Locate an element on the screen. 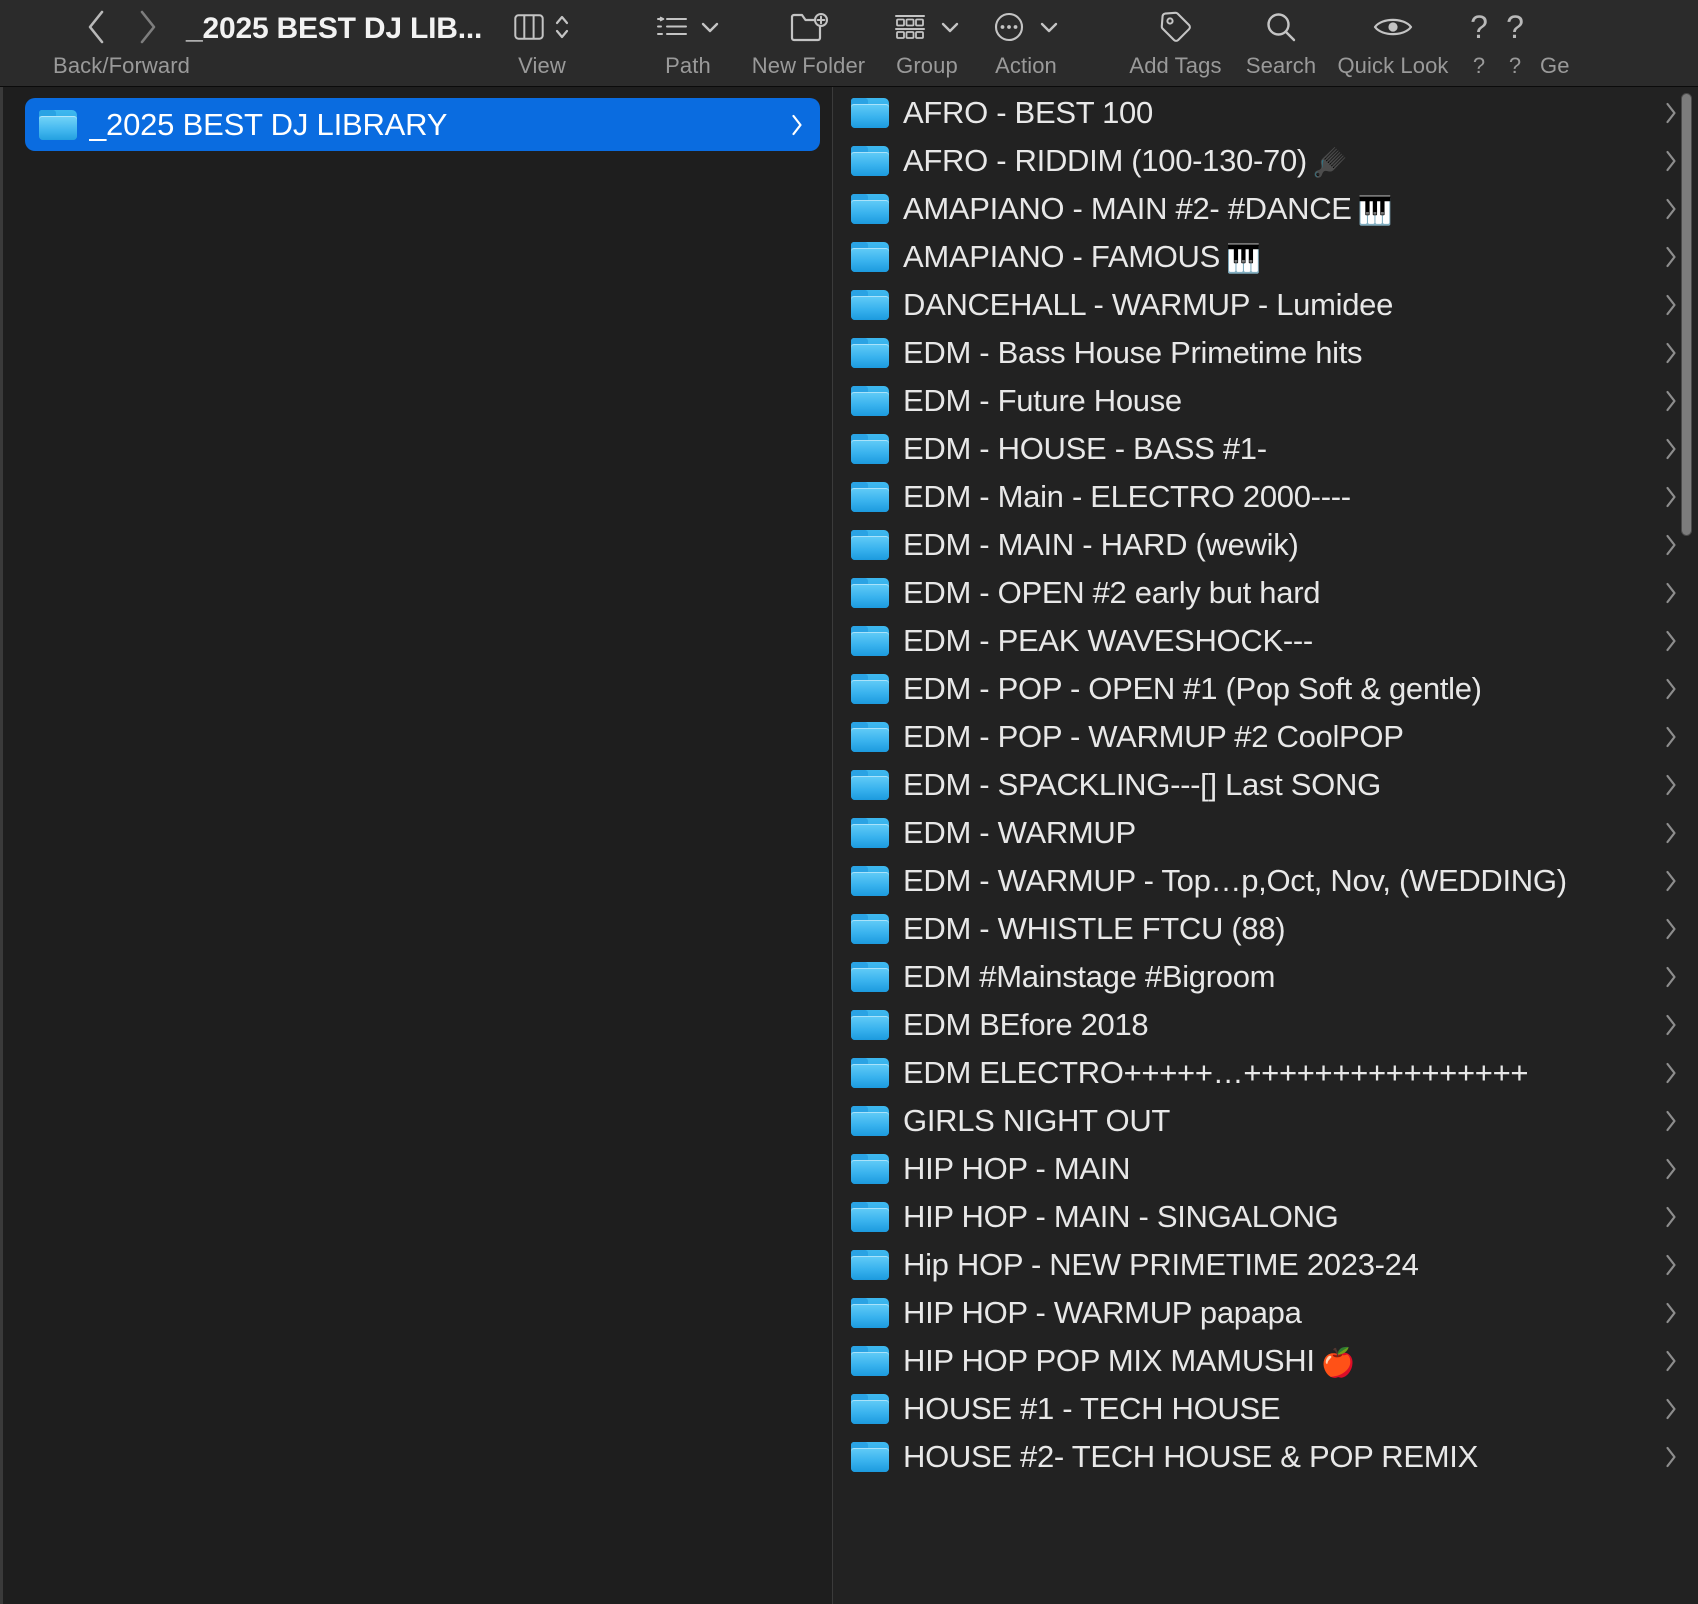 The width and height of the screenshot is (1698, 1604). path-list-icon is located at coordinates (672, 27).